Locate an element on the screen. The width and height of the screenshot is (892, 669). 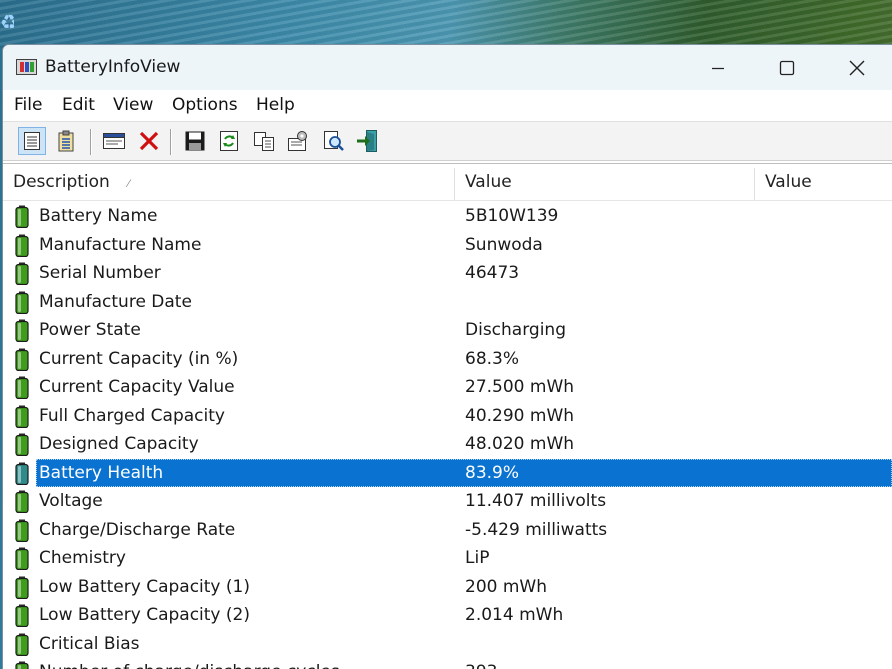
table-row: Designed Capacity 48.020 mWh is located at coordinates (447, 444).